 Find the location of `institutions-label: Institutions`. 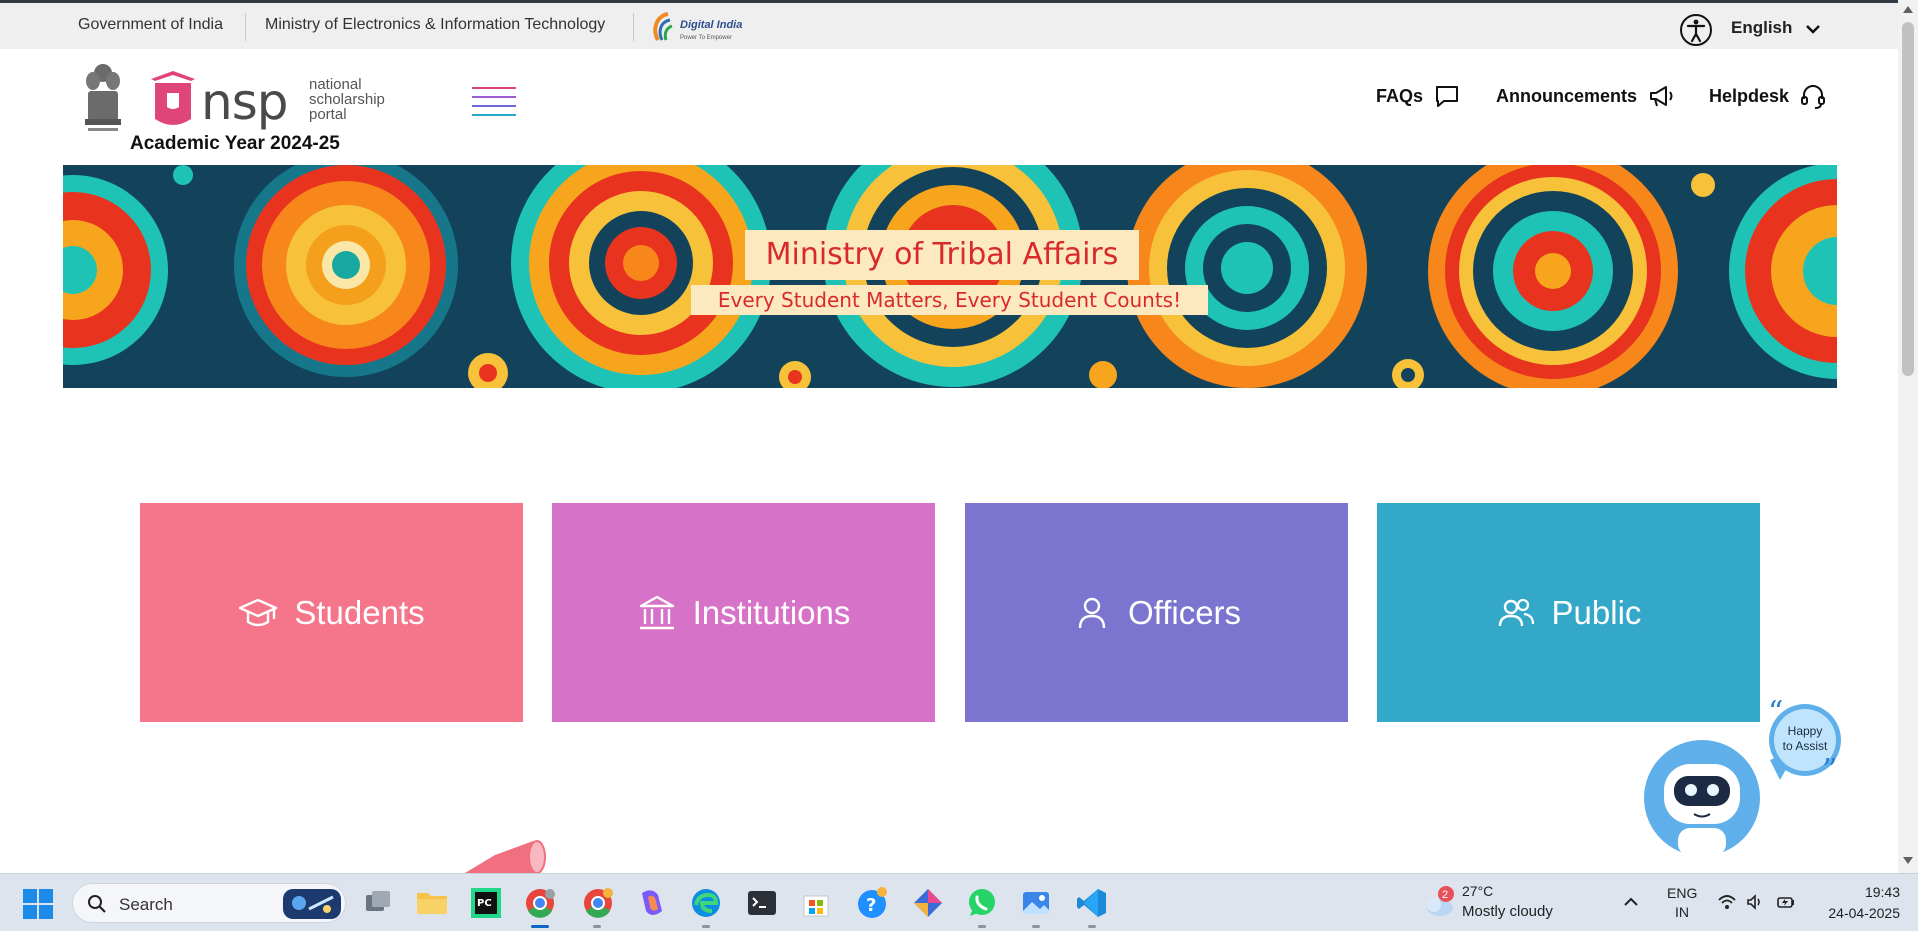

institutions-label: Institutions is located at coordinates (771, 612).